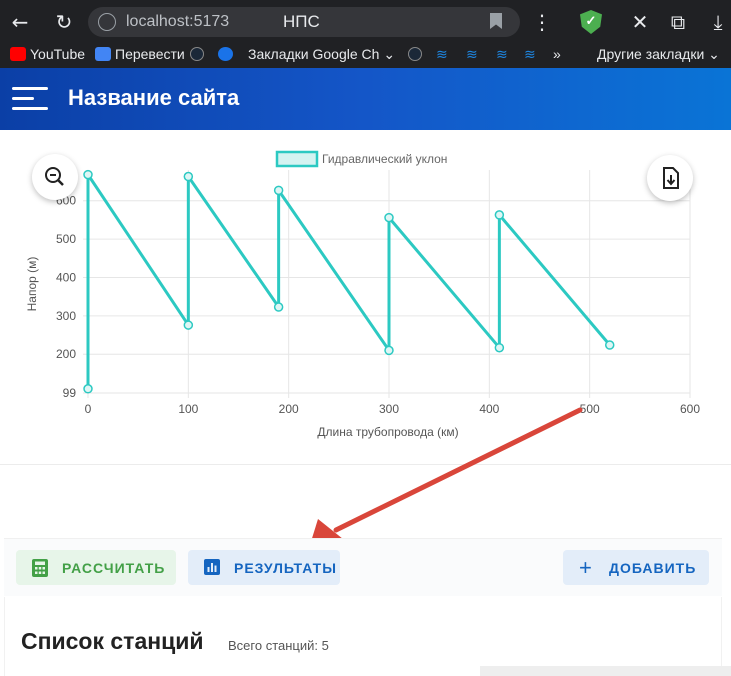  What do you see at coordinates (678, 22) in the screenshot?
I see `extensions-icon: ⧉` at bounding box center [678, 22].